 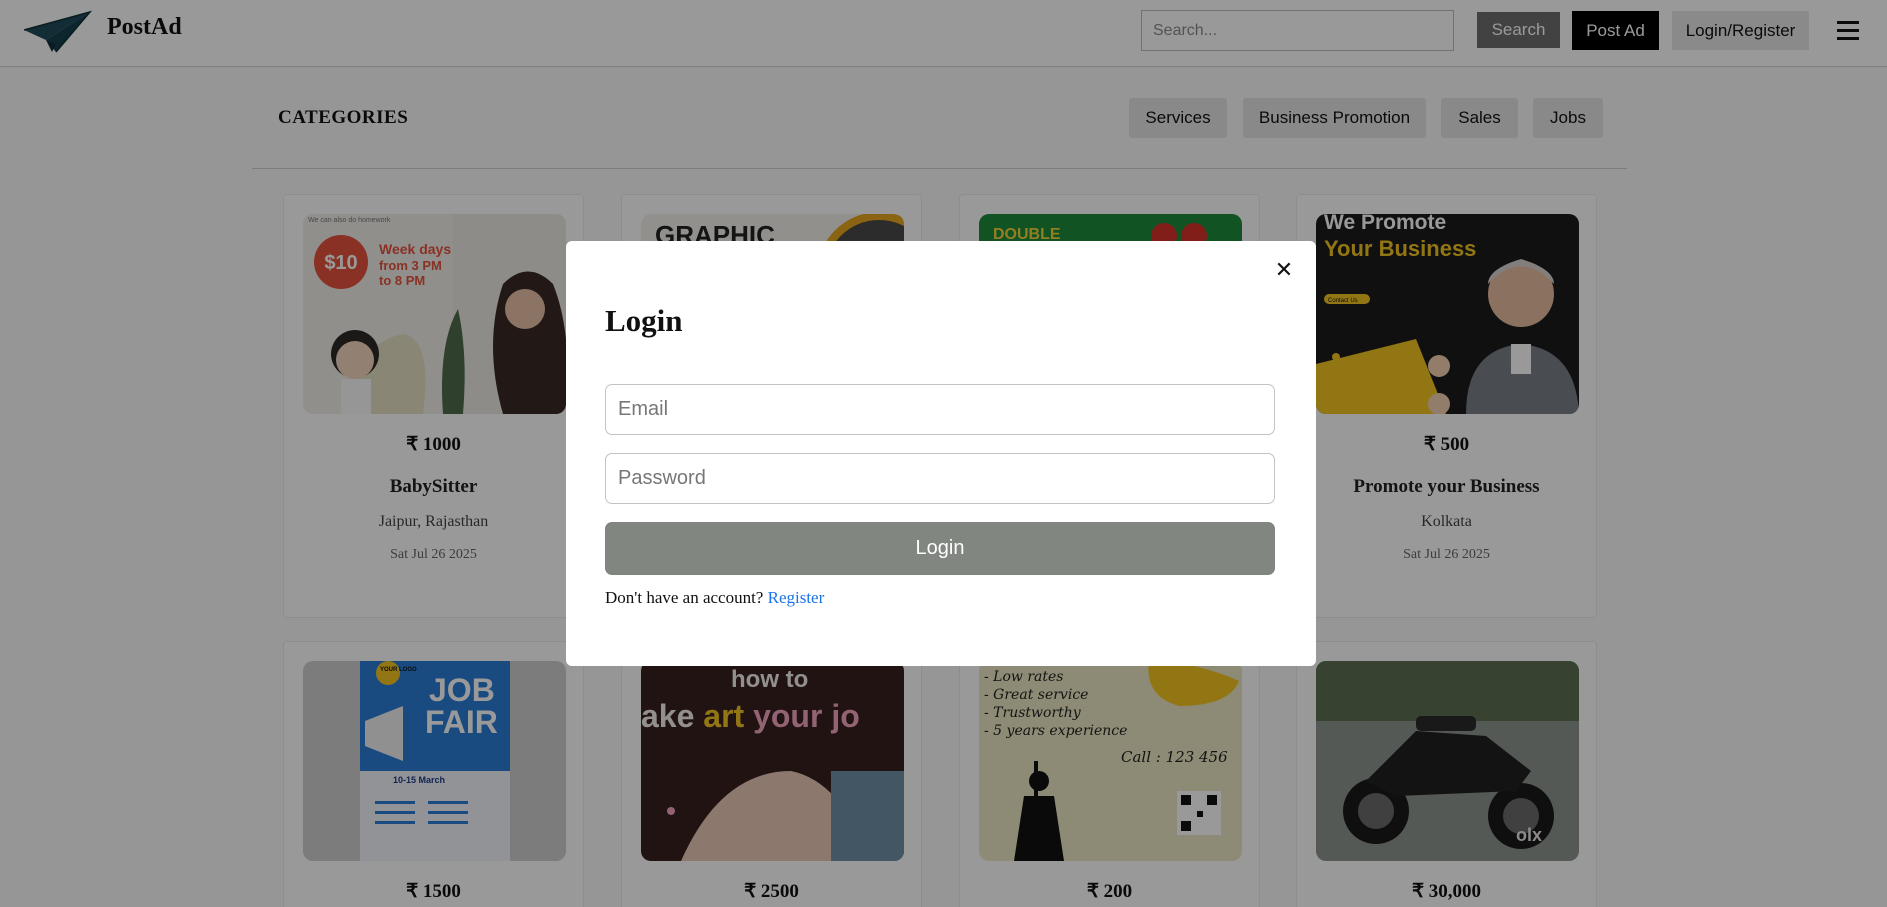 I want to click on modal-title: Login, so click(x=644, y=320).